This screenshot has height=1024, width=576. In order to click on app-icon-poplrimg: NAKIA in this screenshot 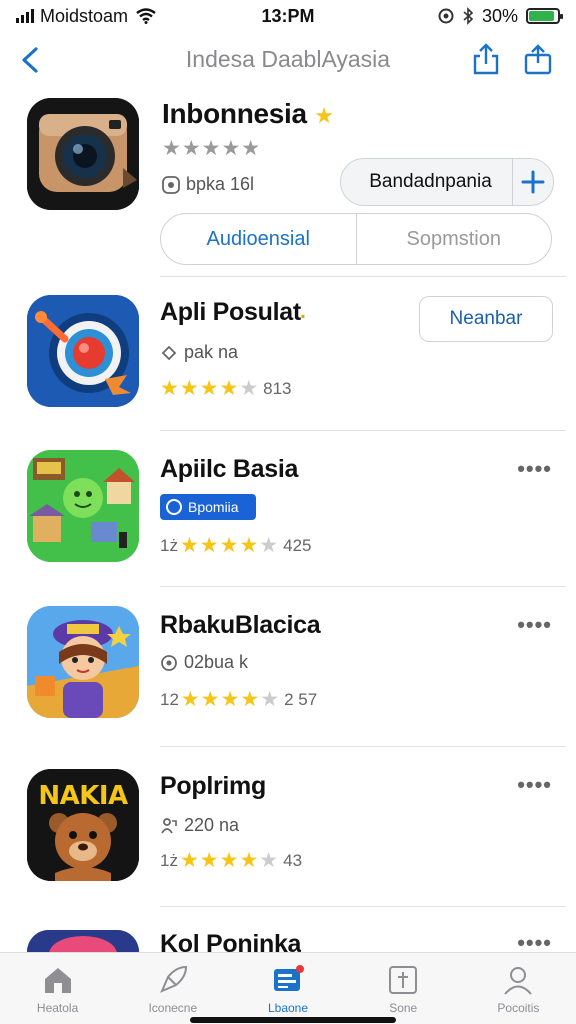, I will do `click(83, 825)`.